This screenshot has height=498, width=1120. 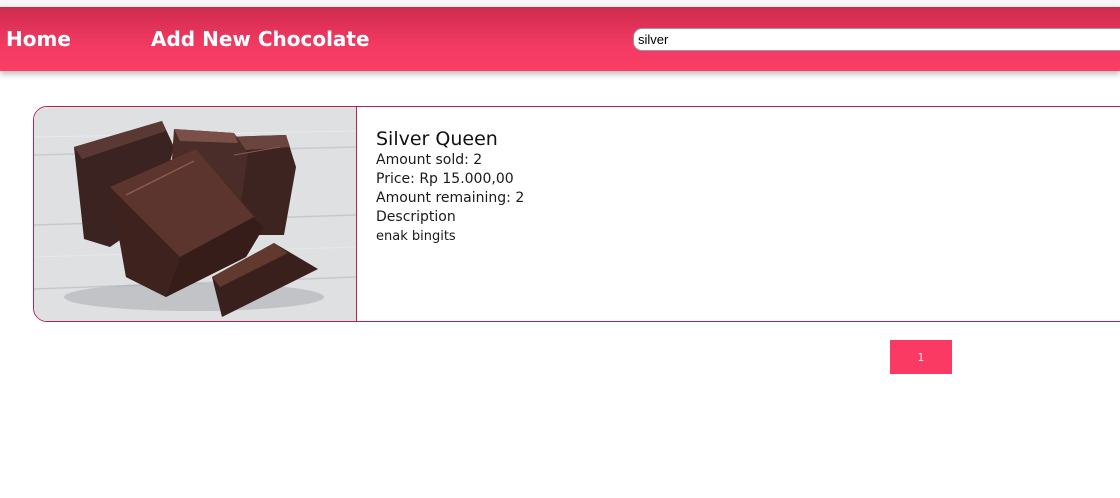 I want to click on pagination-page-1: 1, so click(x=921, y=357).